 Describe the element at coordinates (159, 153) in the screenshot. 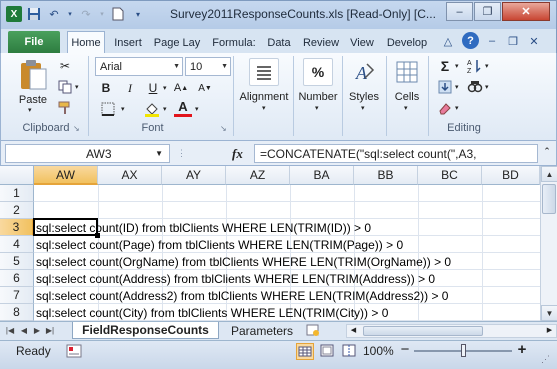

I see `chevron-down-icon: ▼` at that location.